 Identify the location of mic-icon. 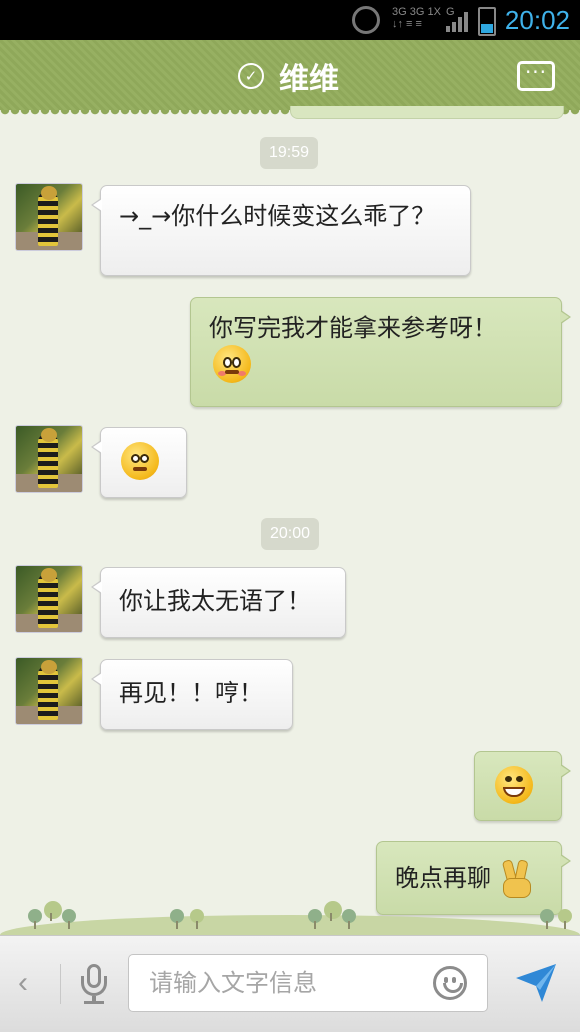
(94, 985).